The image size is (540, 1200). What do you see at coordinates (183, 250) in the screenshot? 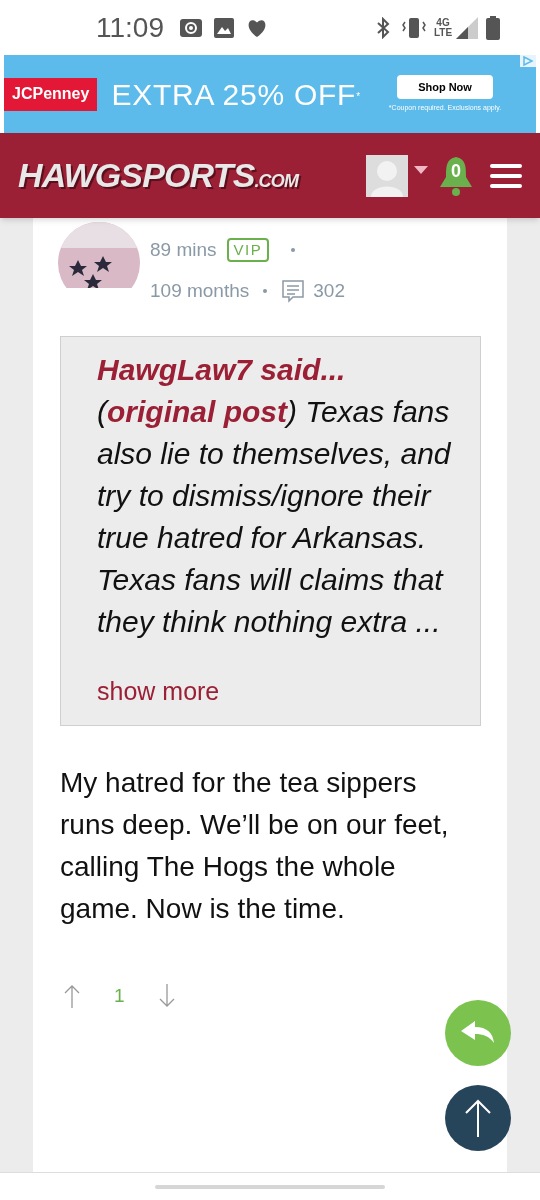
I see `post-age: 89 mins` at bounding box center [183, 250].